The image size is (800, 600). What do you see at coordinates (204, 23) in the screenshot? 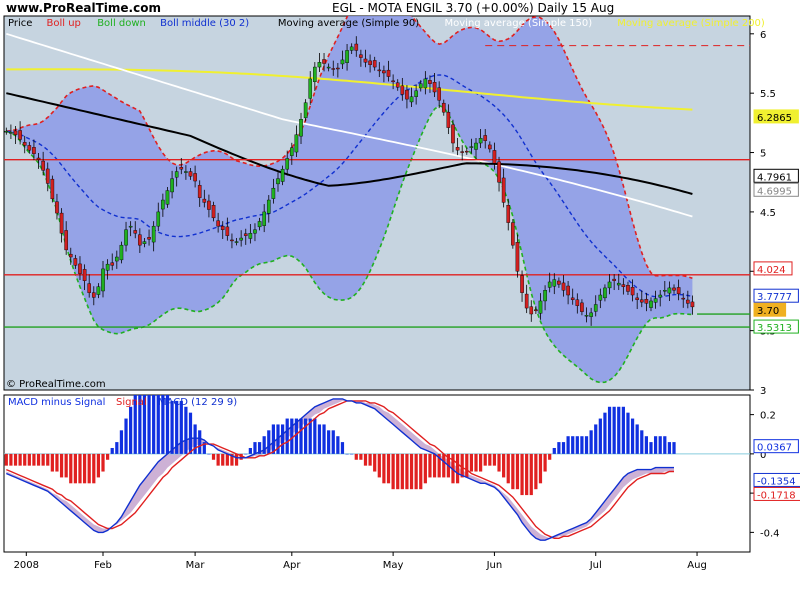
I see `price-legend-3: Boll middle (30 2)` at bounding box center [204, 23].